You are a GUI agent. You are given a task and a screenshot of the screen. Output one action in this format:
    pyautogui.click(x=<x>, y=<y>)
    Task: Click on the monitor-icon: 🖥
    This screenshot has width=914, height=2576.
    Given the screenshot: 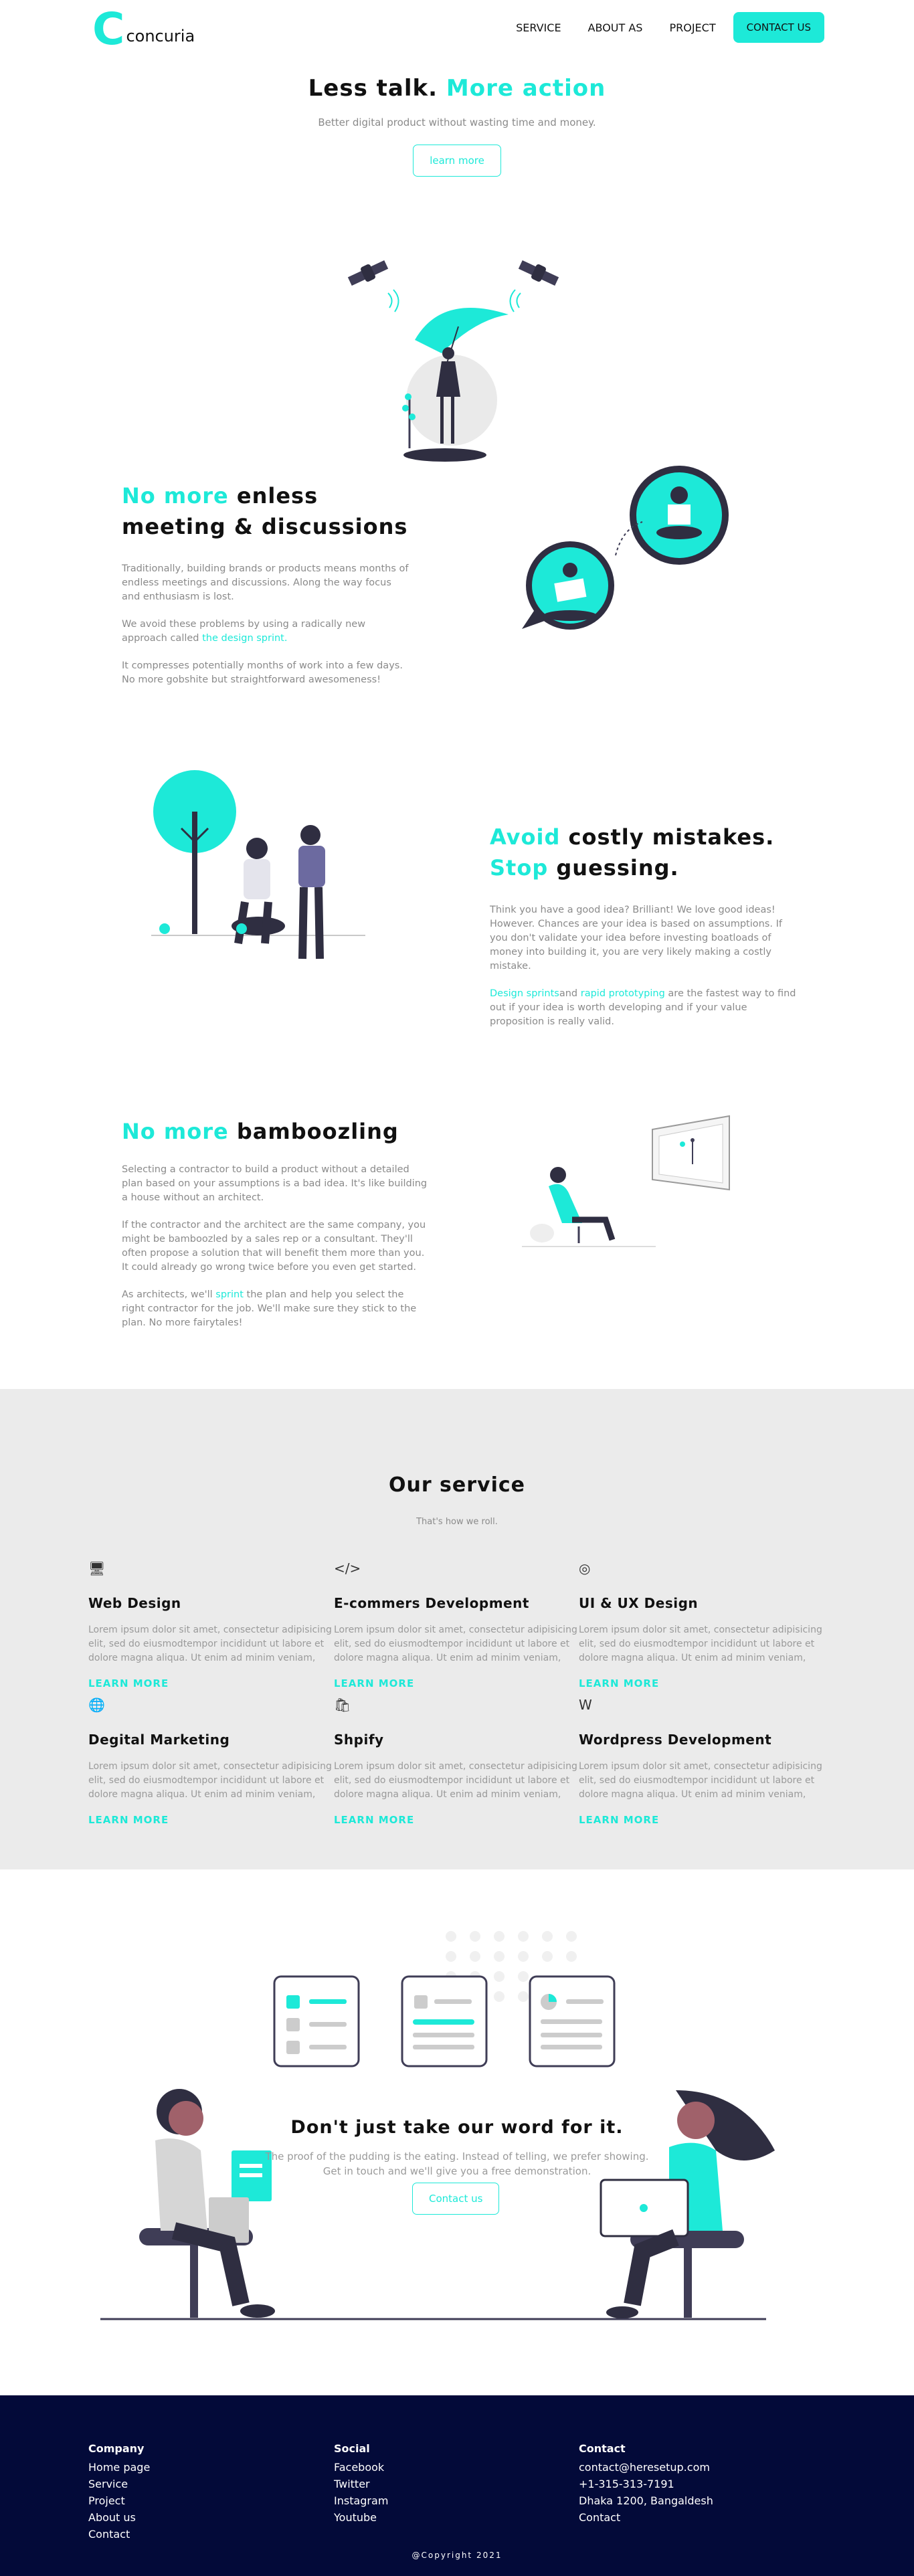 What is the action you would take?
    pyautogui.click(x=97, y=1568)
    